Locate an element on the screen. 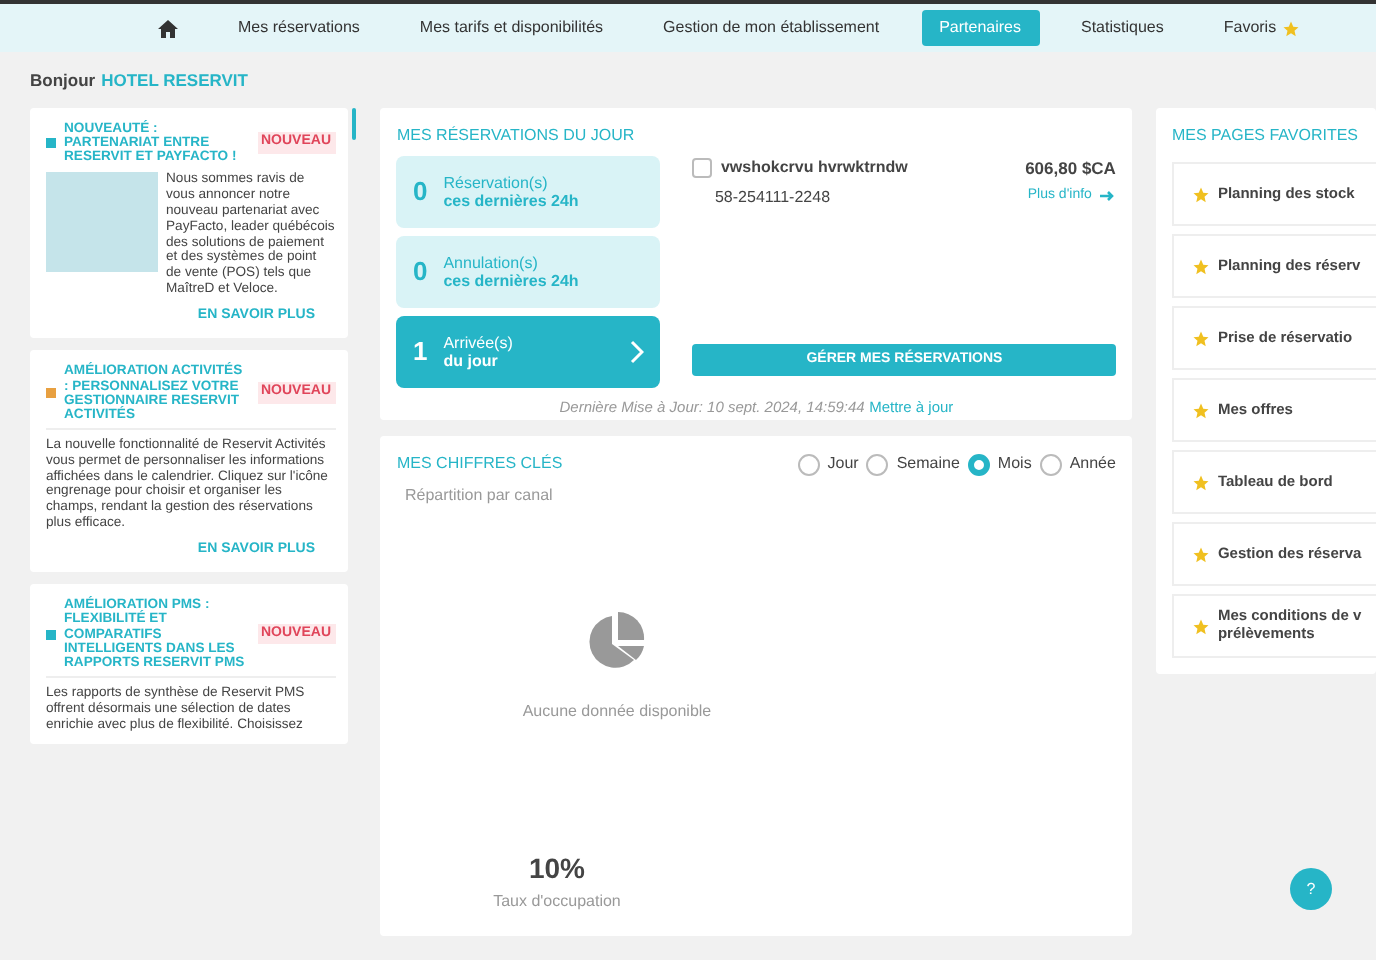  empty-chart-text: Aucune donnée disponible is located at coordinates (617, 712).